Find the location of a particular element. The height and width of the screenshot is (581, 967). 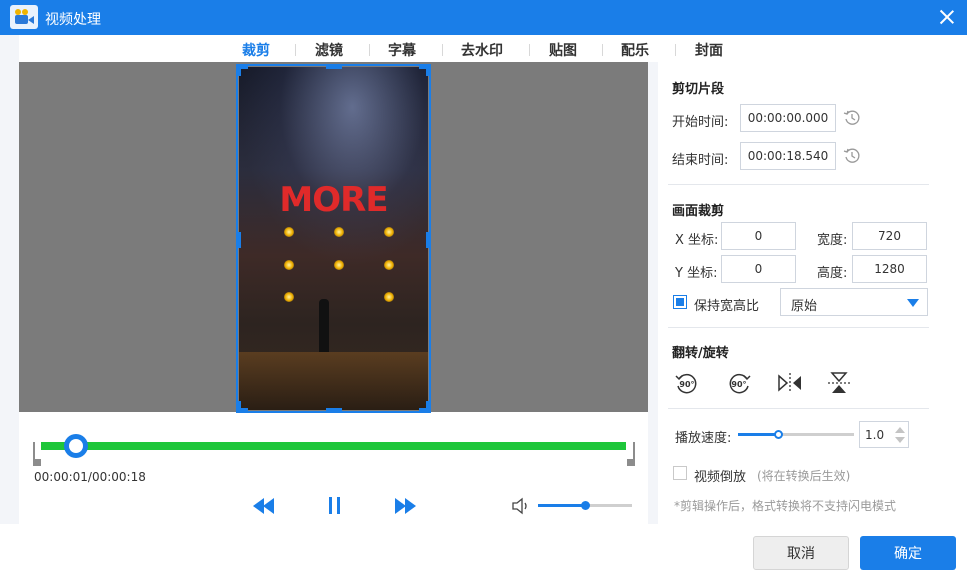

tab-bar: 裁剪 滤镜 字幕 去水印 贴图 配乐 封面 is located at coordinates (493, 48).